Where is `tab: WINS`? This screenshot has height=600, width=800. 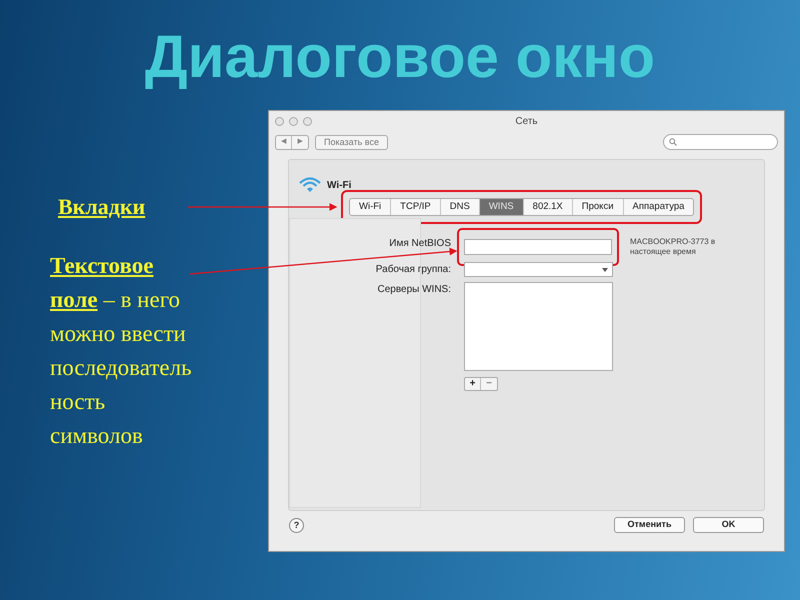 tab: WINS is located at coordinates (502, 207).